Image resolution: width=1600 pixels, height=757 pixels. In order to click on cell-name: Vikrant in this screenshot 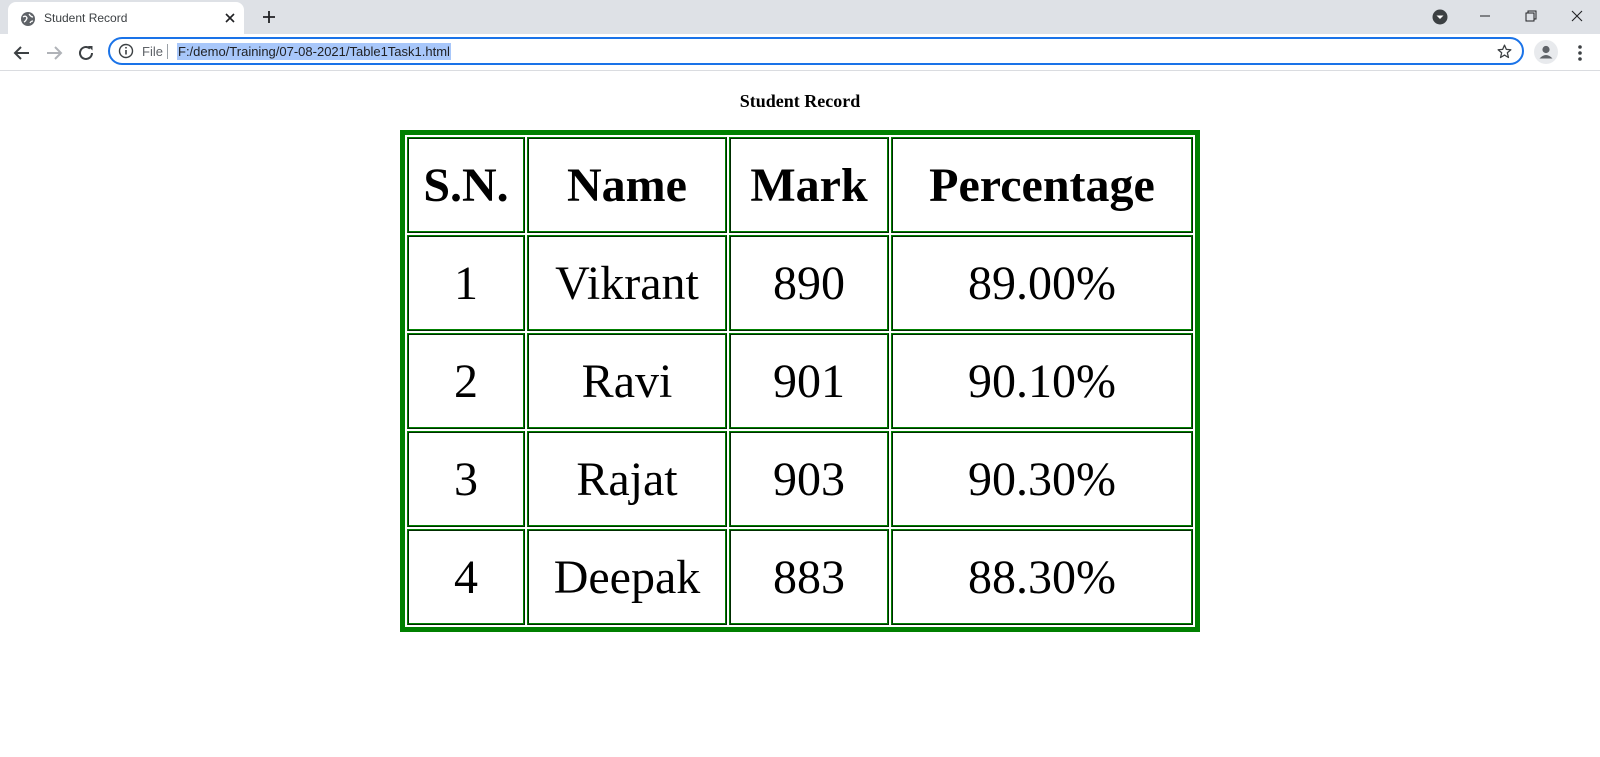, I will do `click(627, 283)`.